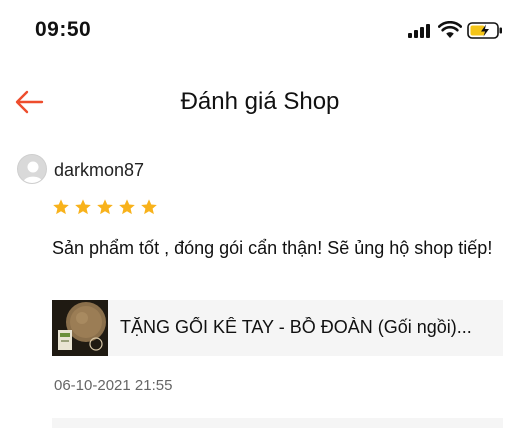 Image resolution: width=520 pixels, height=428 pixels. I want to click on product-thumbnail, so click(80, 328).